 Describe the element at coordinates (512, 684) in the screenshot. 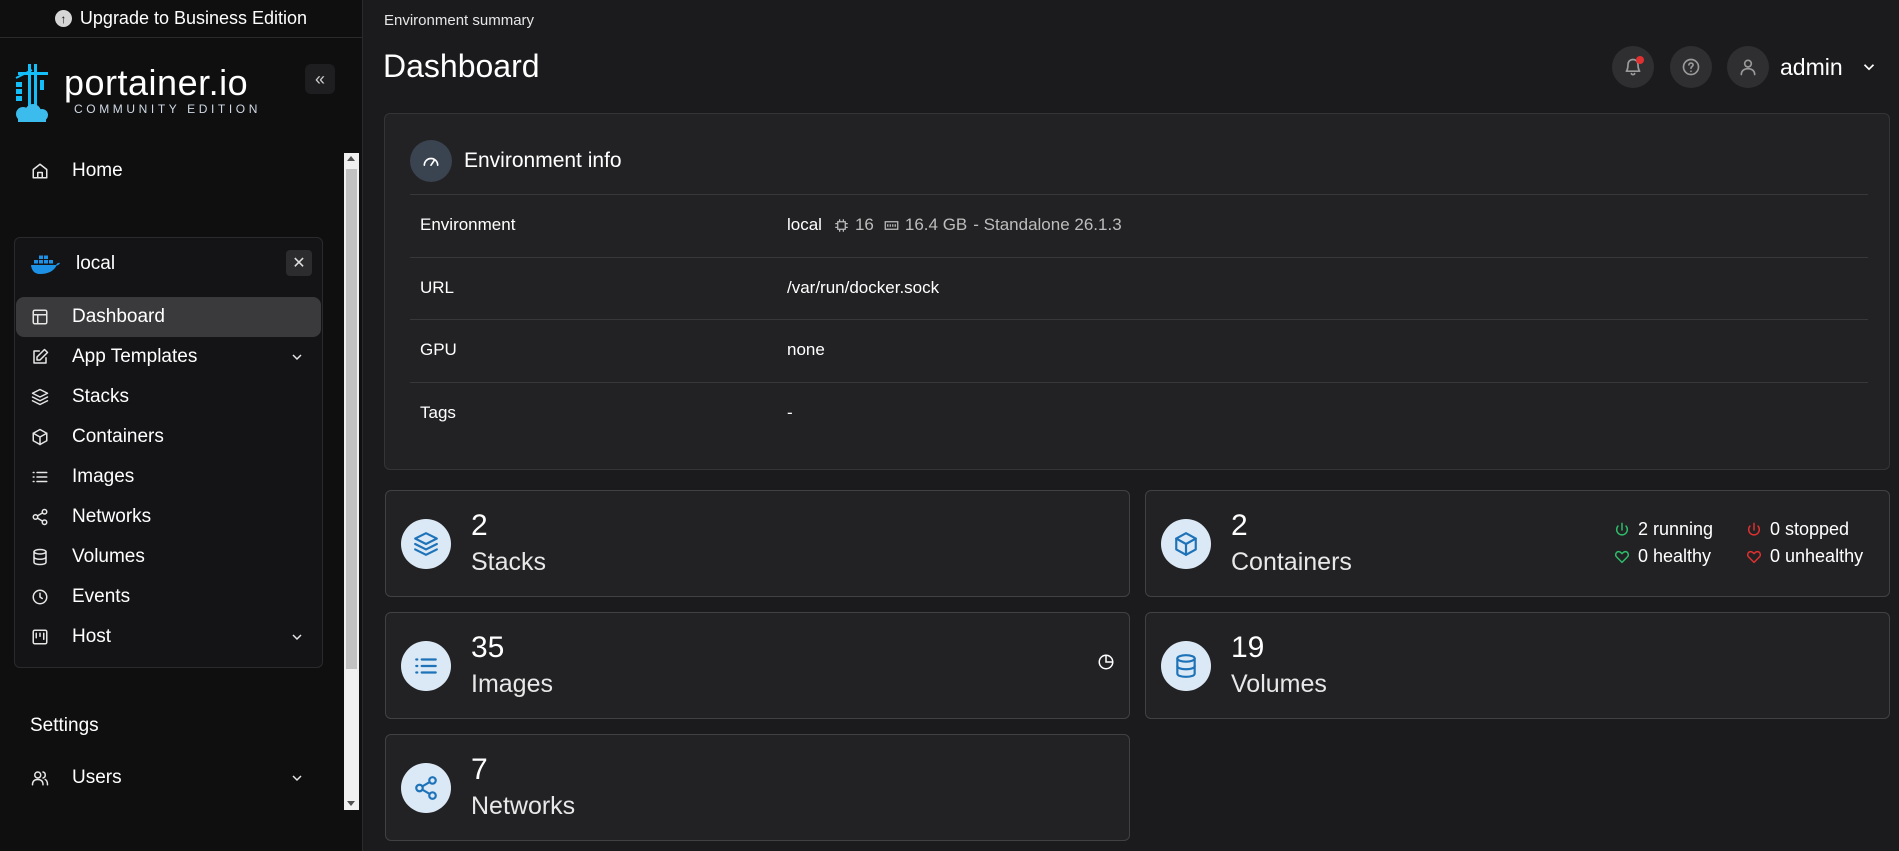

I see `images-label: Images` at that location.